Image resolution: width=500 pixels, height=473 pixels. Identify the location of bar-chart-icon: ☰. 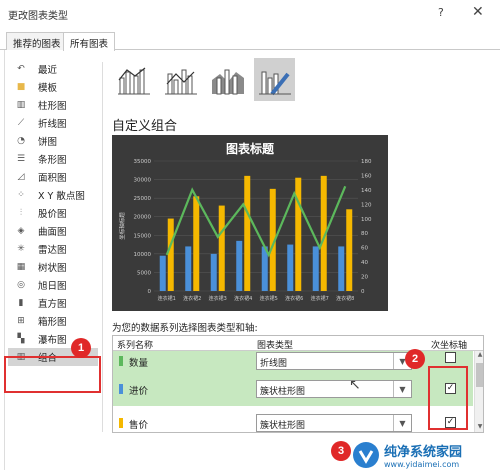
(21, 159).